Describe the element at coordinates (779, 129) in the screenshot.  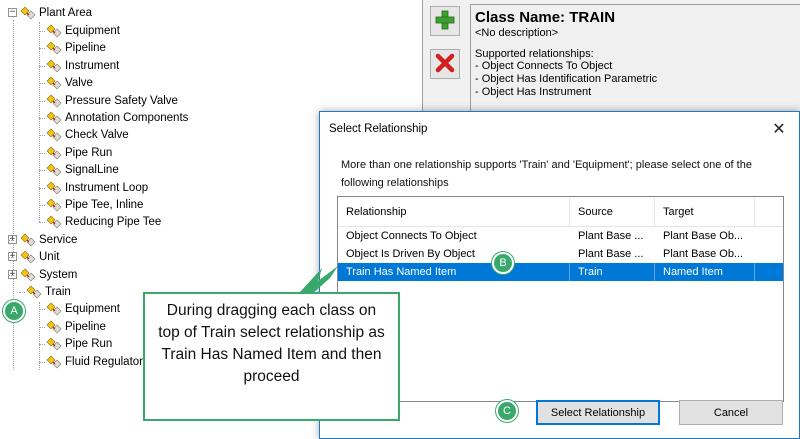
I see `close-icon: ✕` at that location.